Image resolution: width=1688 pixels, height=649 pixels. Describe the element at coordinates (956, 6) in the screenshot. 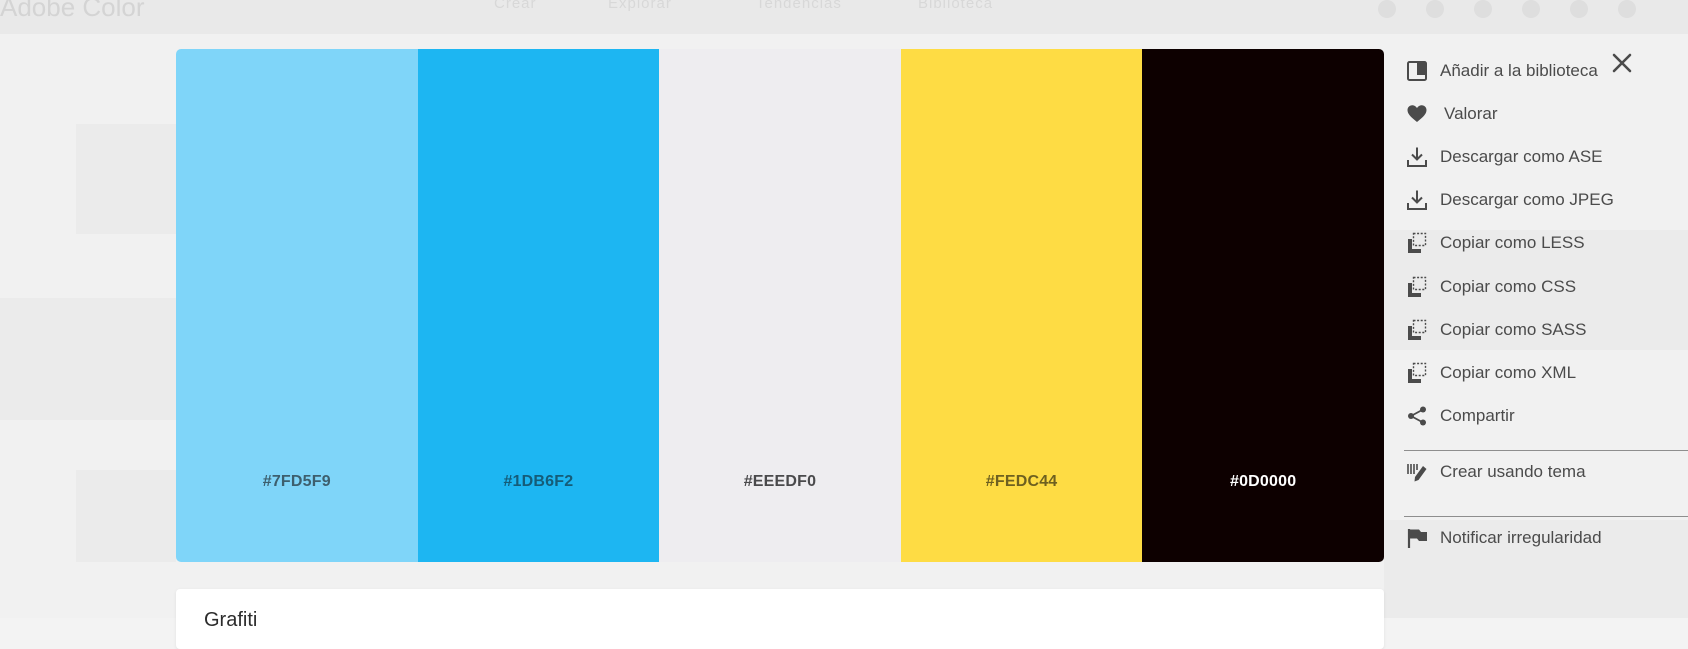

I see `background-nav-item: Biblioteca` at that location.